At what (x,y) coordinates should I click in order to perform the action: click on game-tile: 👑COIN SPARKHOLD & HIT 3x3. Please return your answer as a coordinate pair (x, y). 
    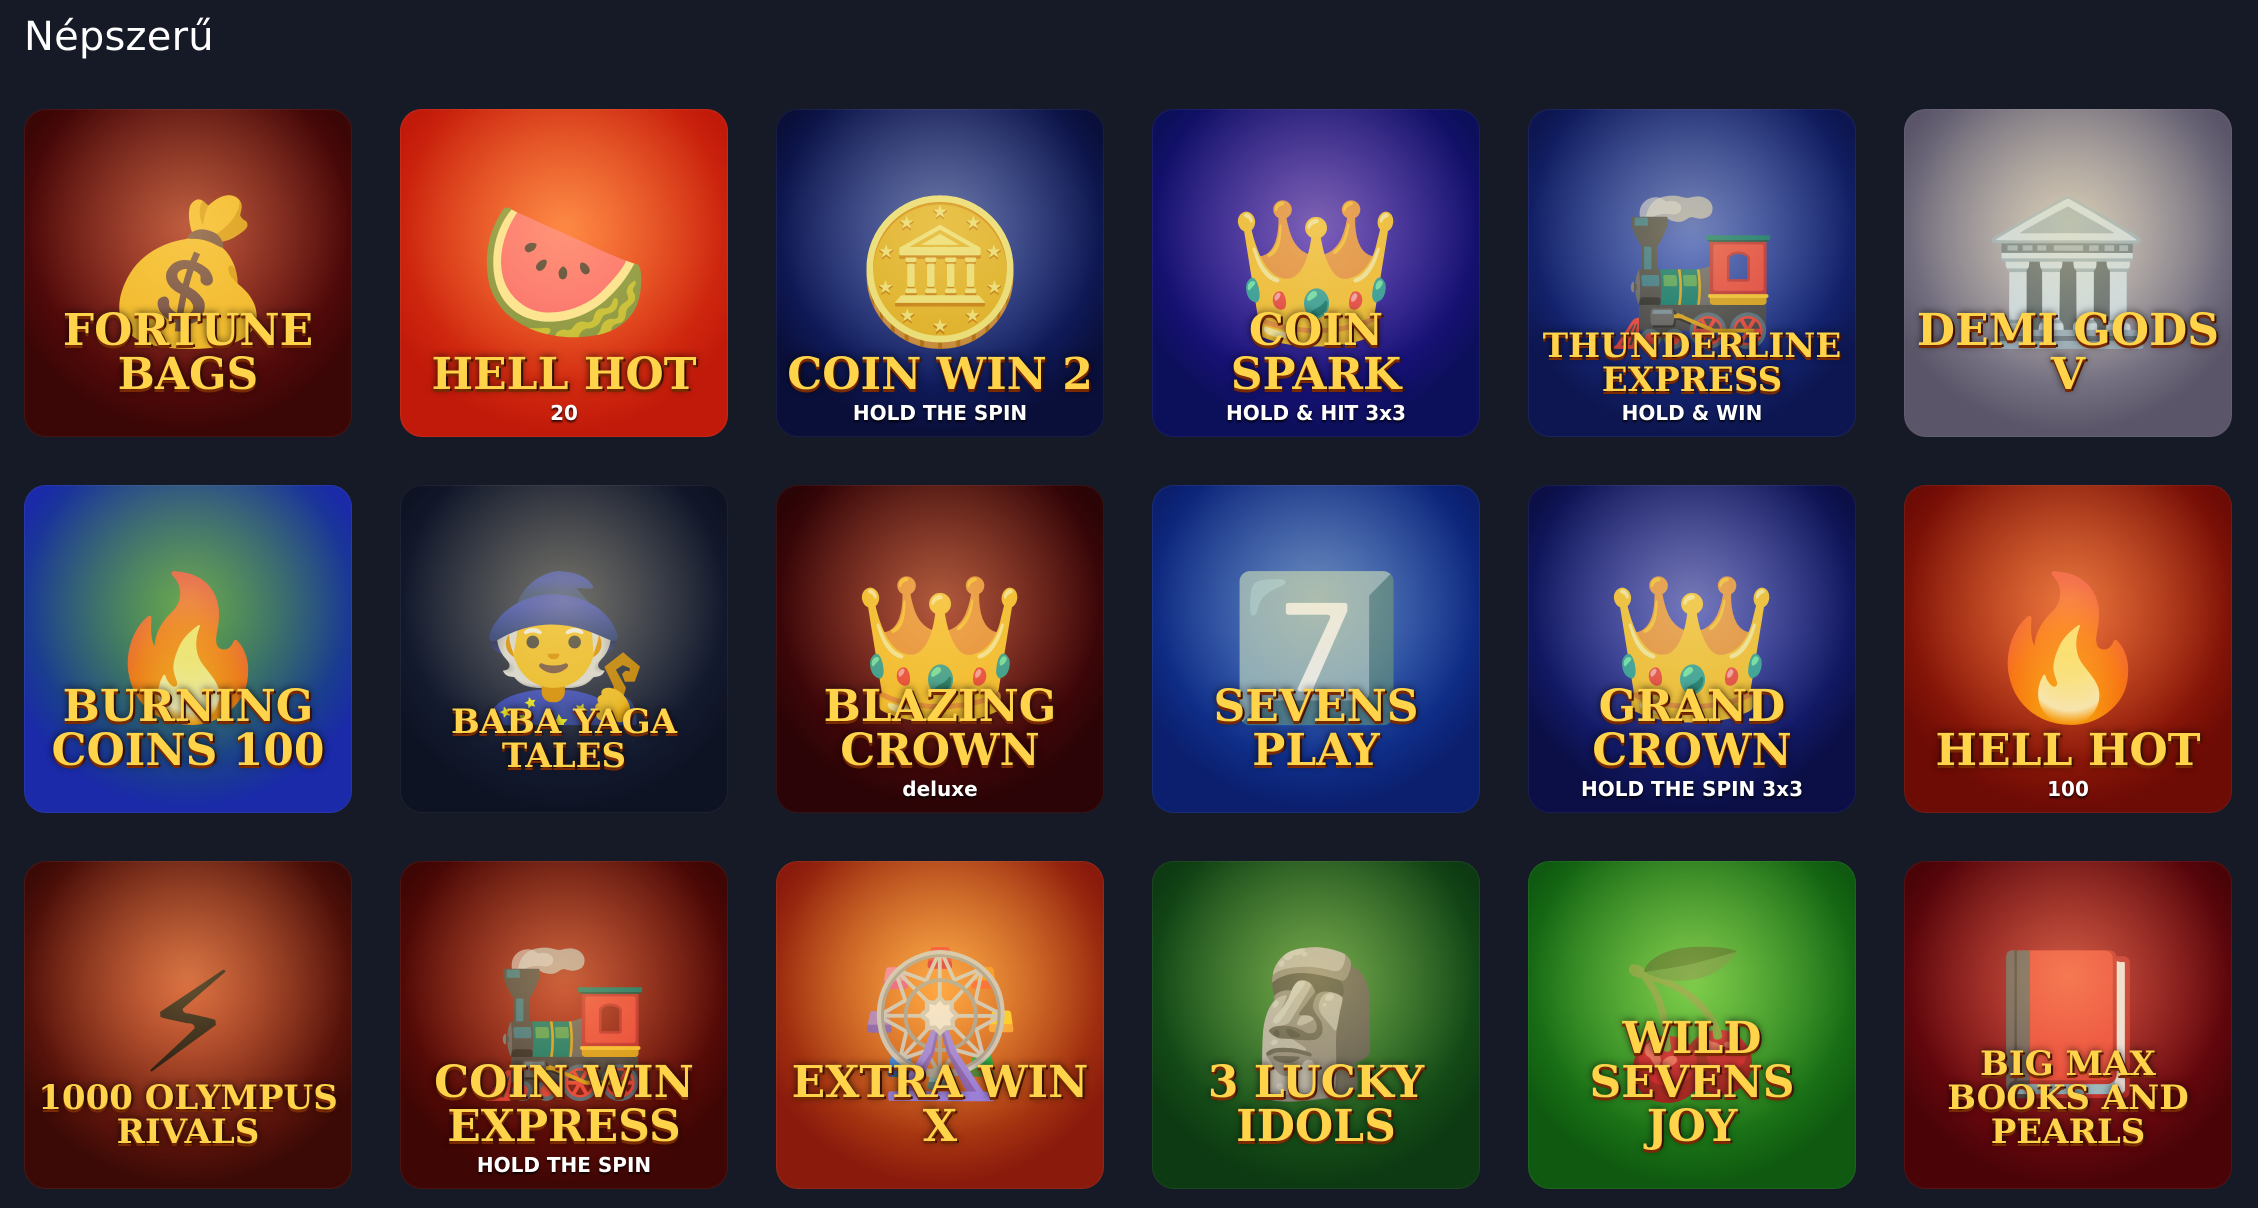
    Looking at the image, I should click on (1316, 273).